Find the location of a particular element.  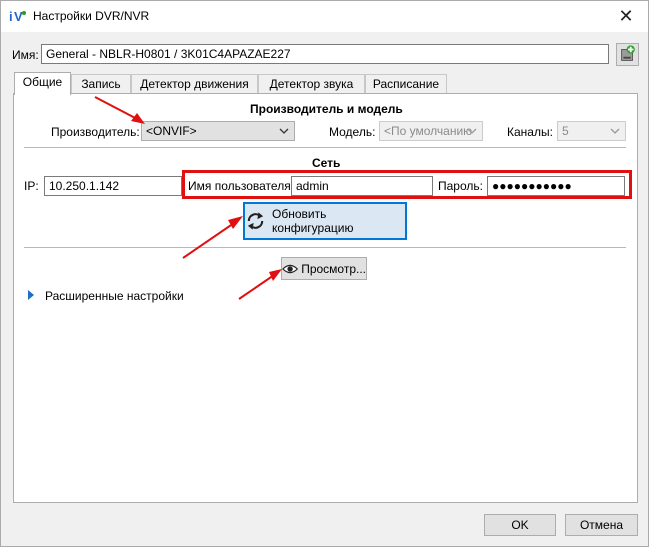

tab-label: Запись is located at coordinates (101, 84).